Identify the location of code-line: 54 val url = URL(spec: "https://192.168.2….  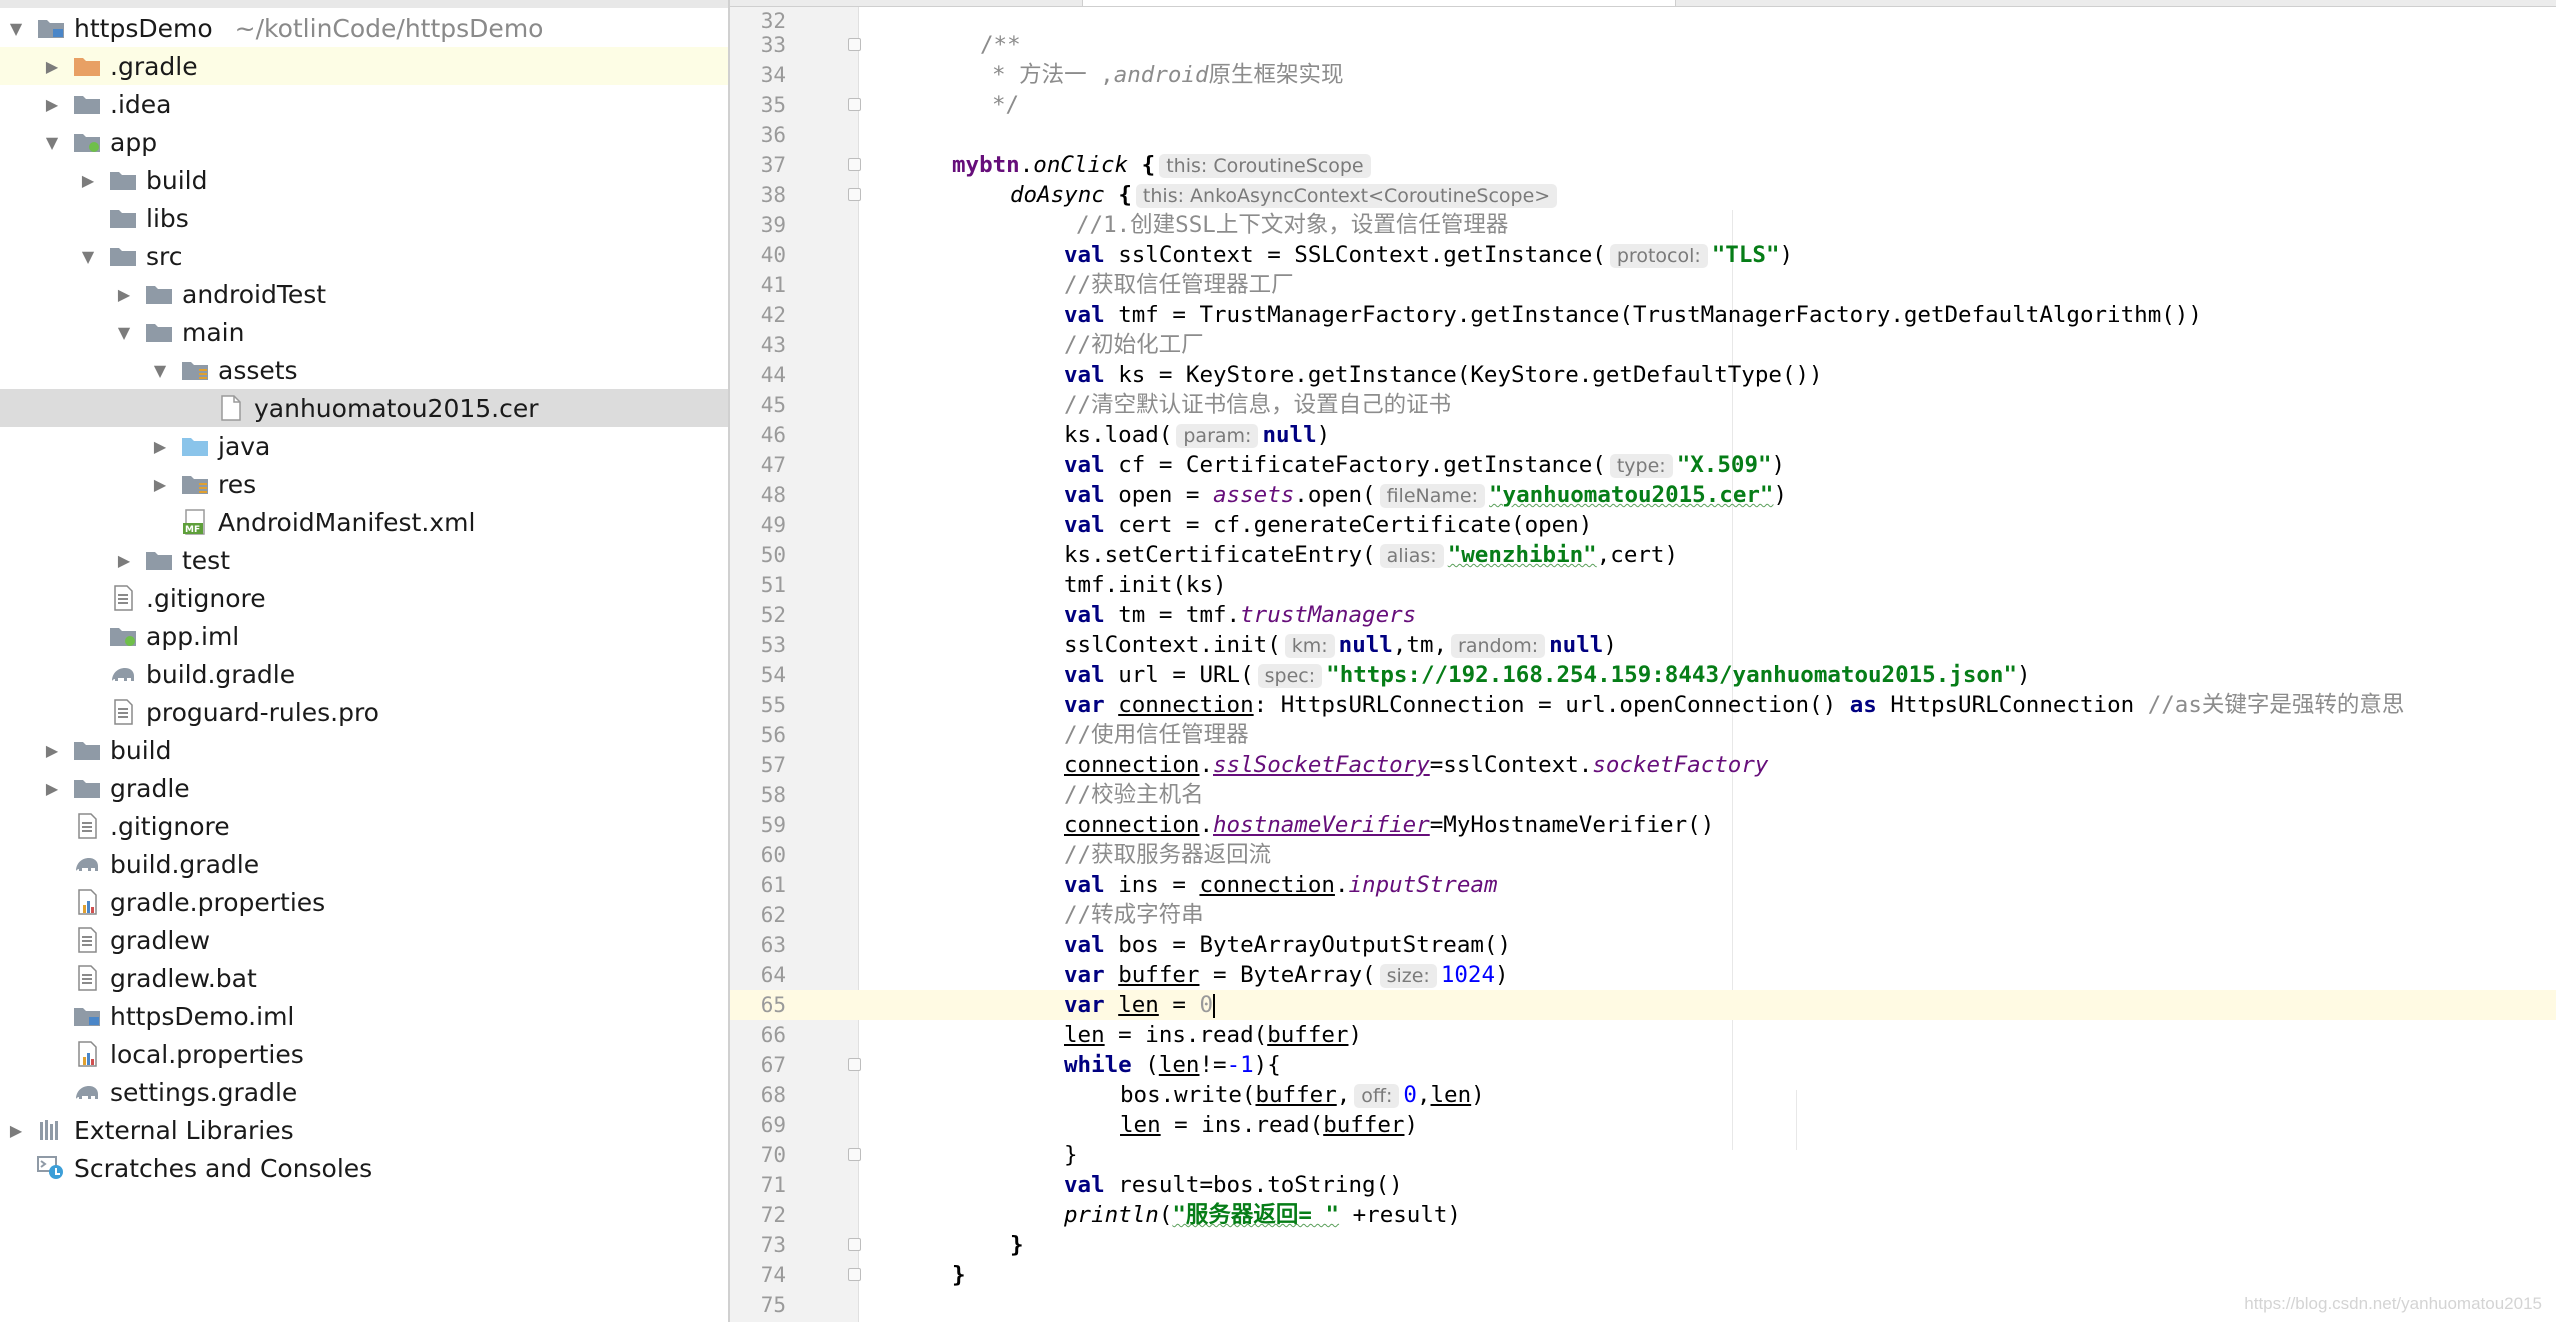
(1643, 675).